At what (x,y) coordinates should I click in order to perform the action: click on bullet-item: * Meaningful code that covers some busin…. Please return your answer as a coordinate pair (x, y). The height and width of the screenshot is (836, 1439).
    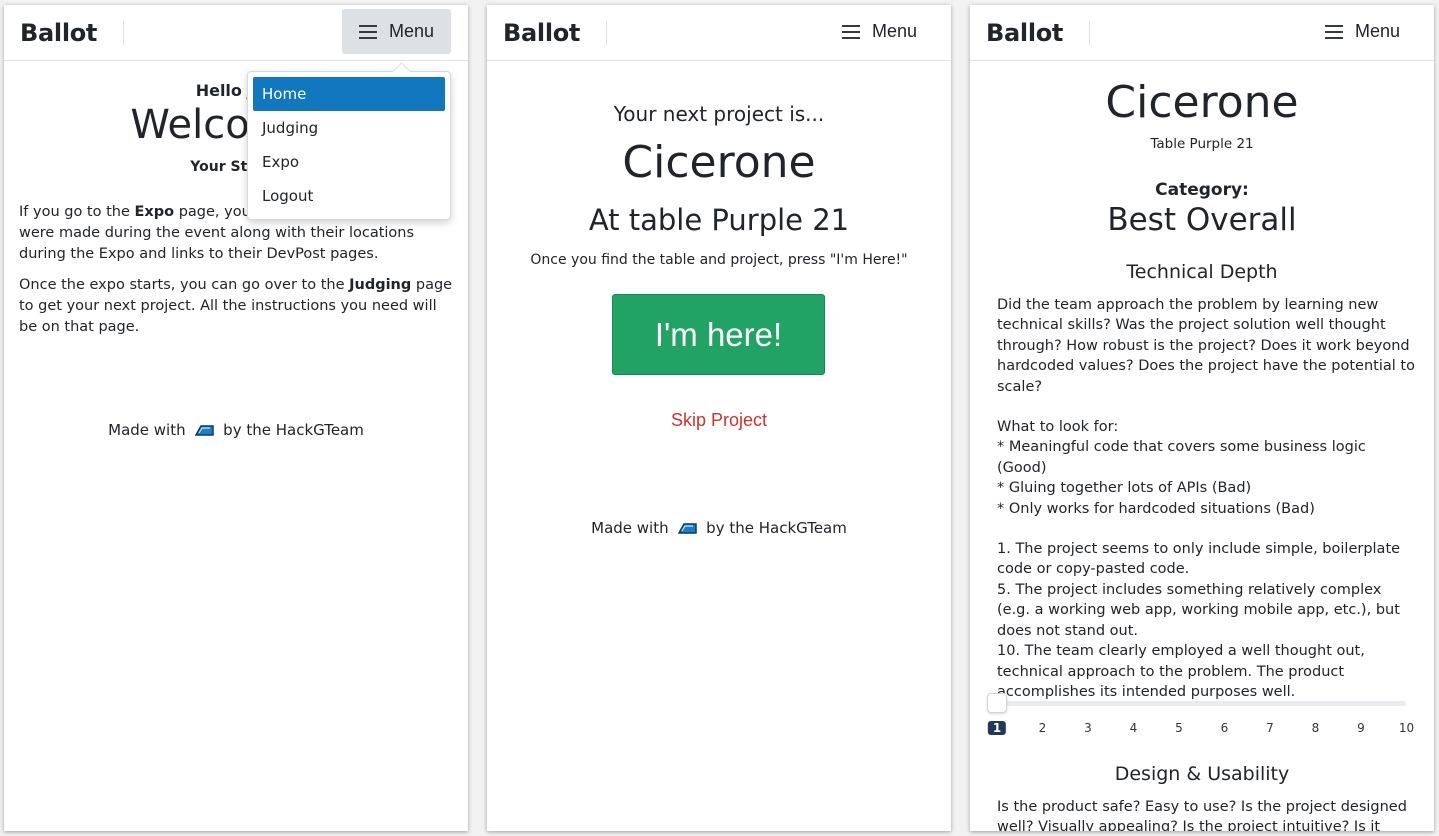
    Looking at the image, I should click on (1181, 457).